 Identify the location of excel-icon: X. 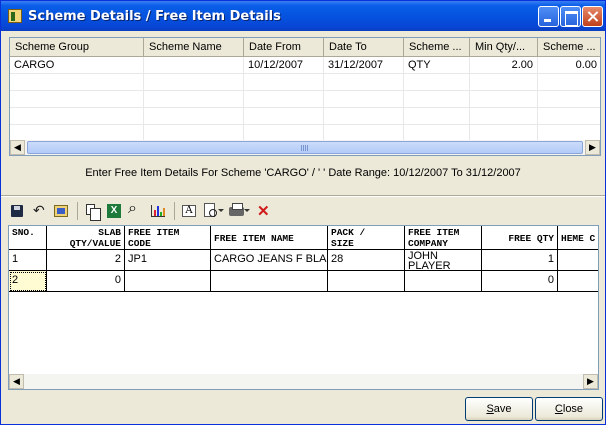
(114, 211).